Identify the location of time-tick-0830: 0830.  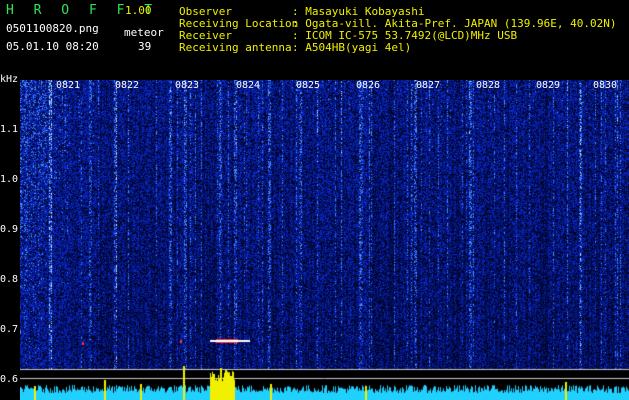
(605, 85).